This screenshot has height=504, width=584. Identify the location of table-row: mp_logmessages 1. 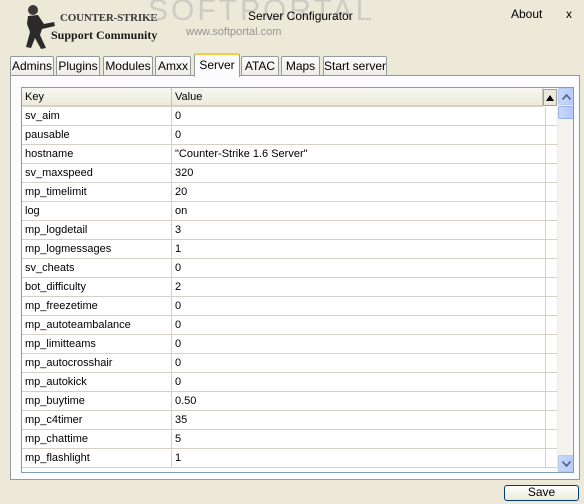
(289, 249).